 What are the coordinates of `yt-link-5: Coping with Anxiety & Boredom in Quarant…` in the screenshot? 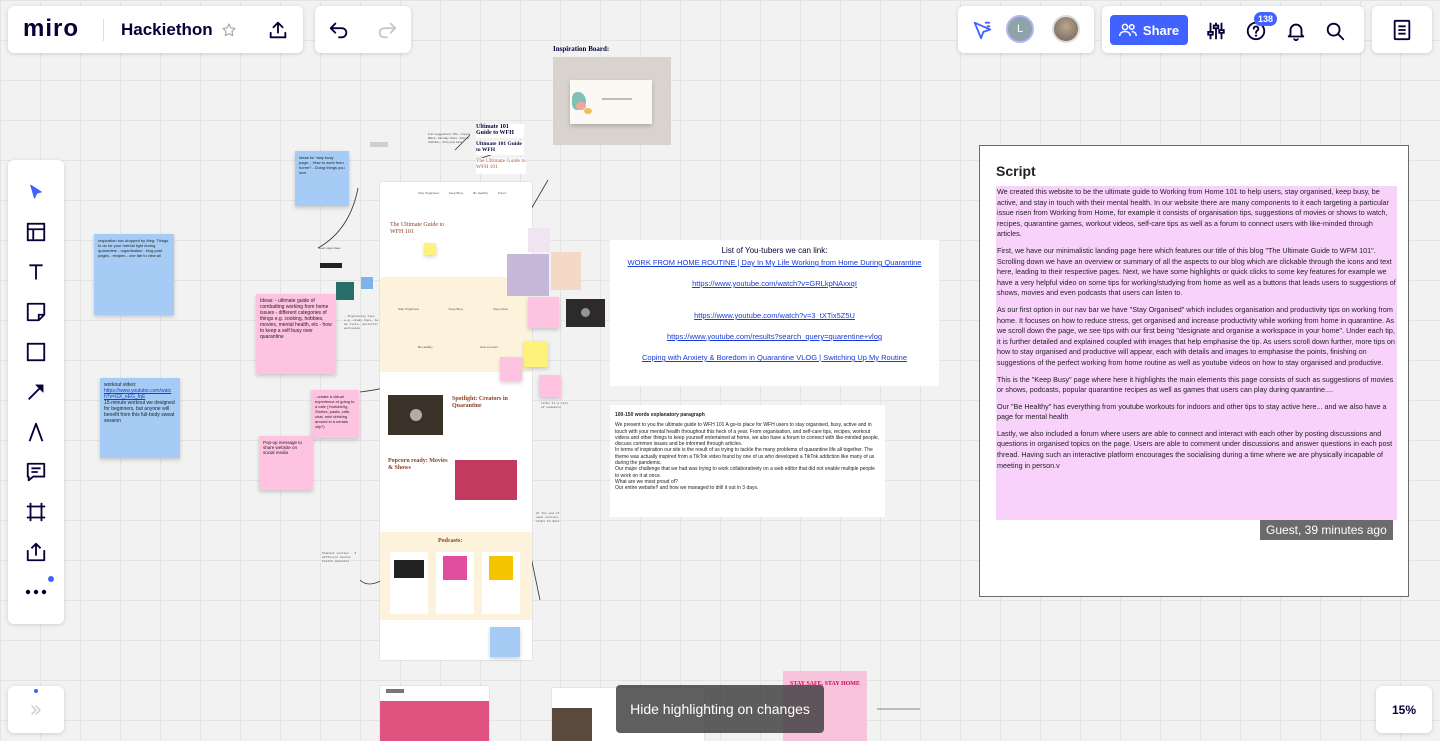 It's located at (774, 357).